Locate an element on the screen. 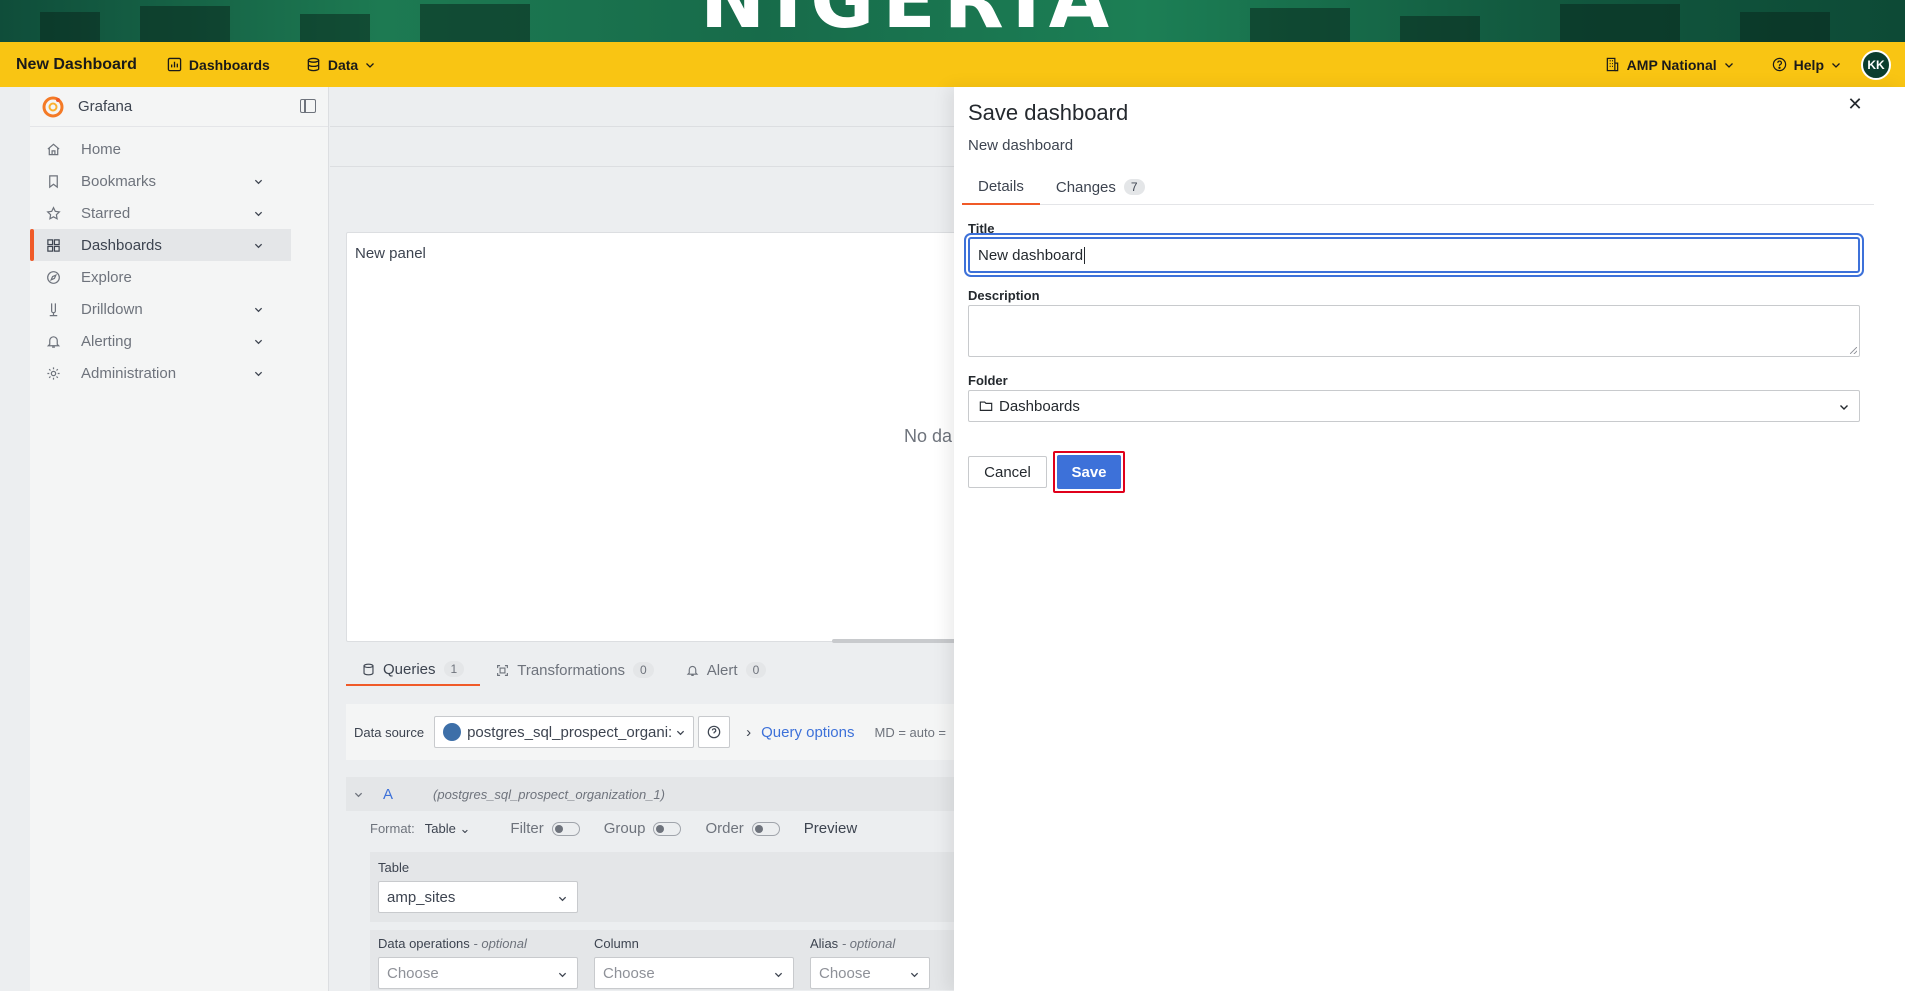  cancel-button: Cancel is located at coordinates (1007, 472).